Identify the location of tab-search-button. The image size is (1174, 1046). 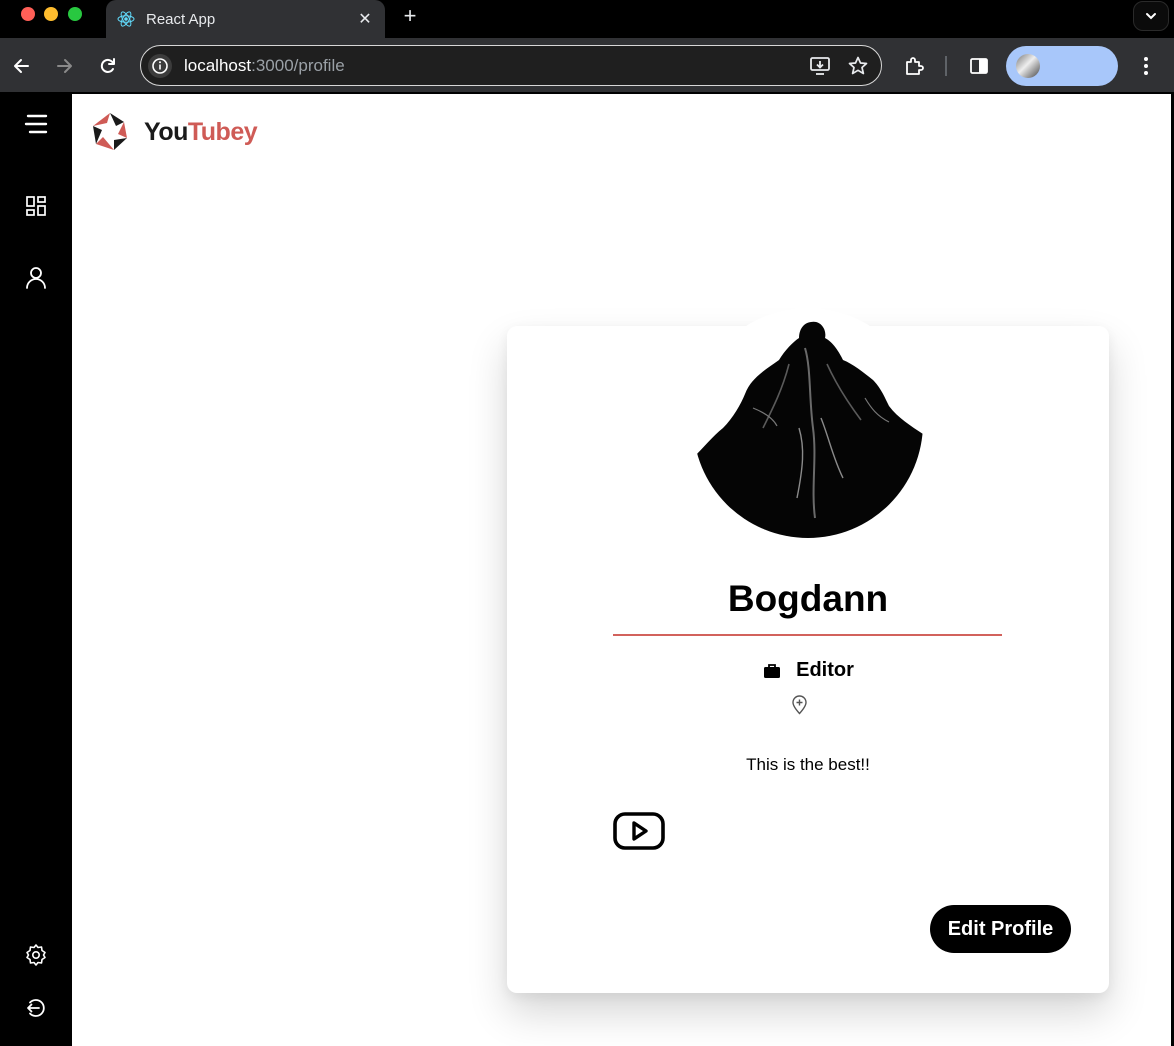
(1151, 16).